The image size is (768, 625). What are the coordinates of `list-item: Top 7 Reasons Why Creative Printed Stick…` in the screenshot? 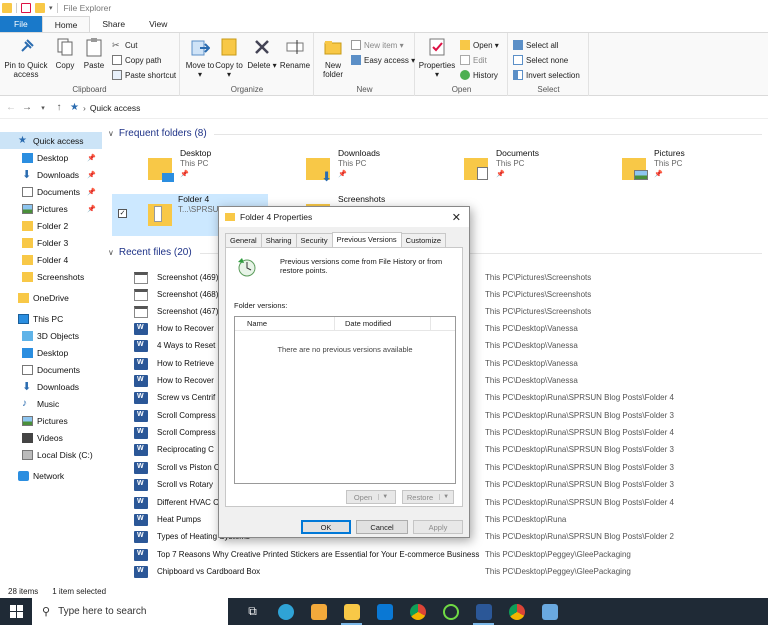 It's located at (449, 554).